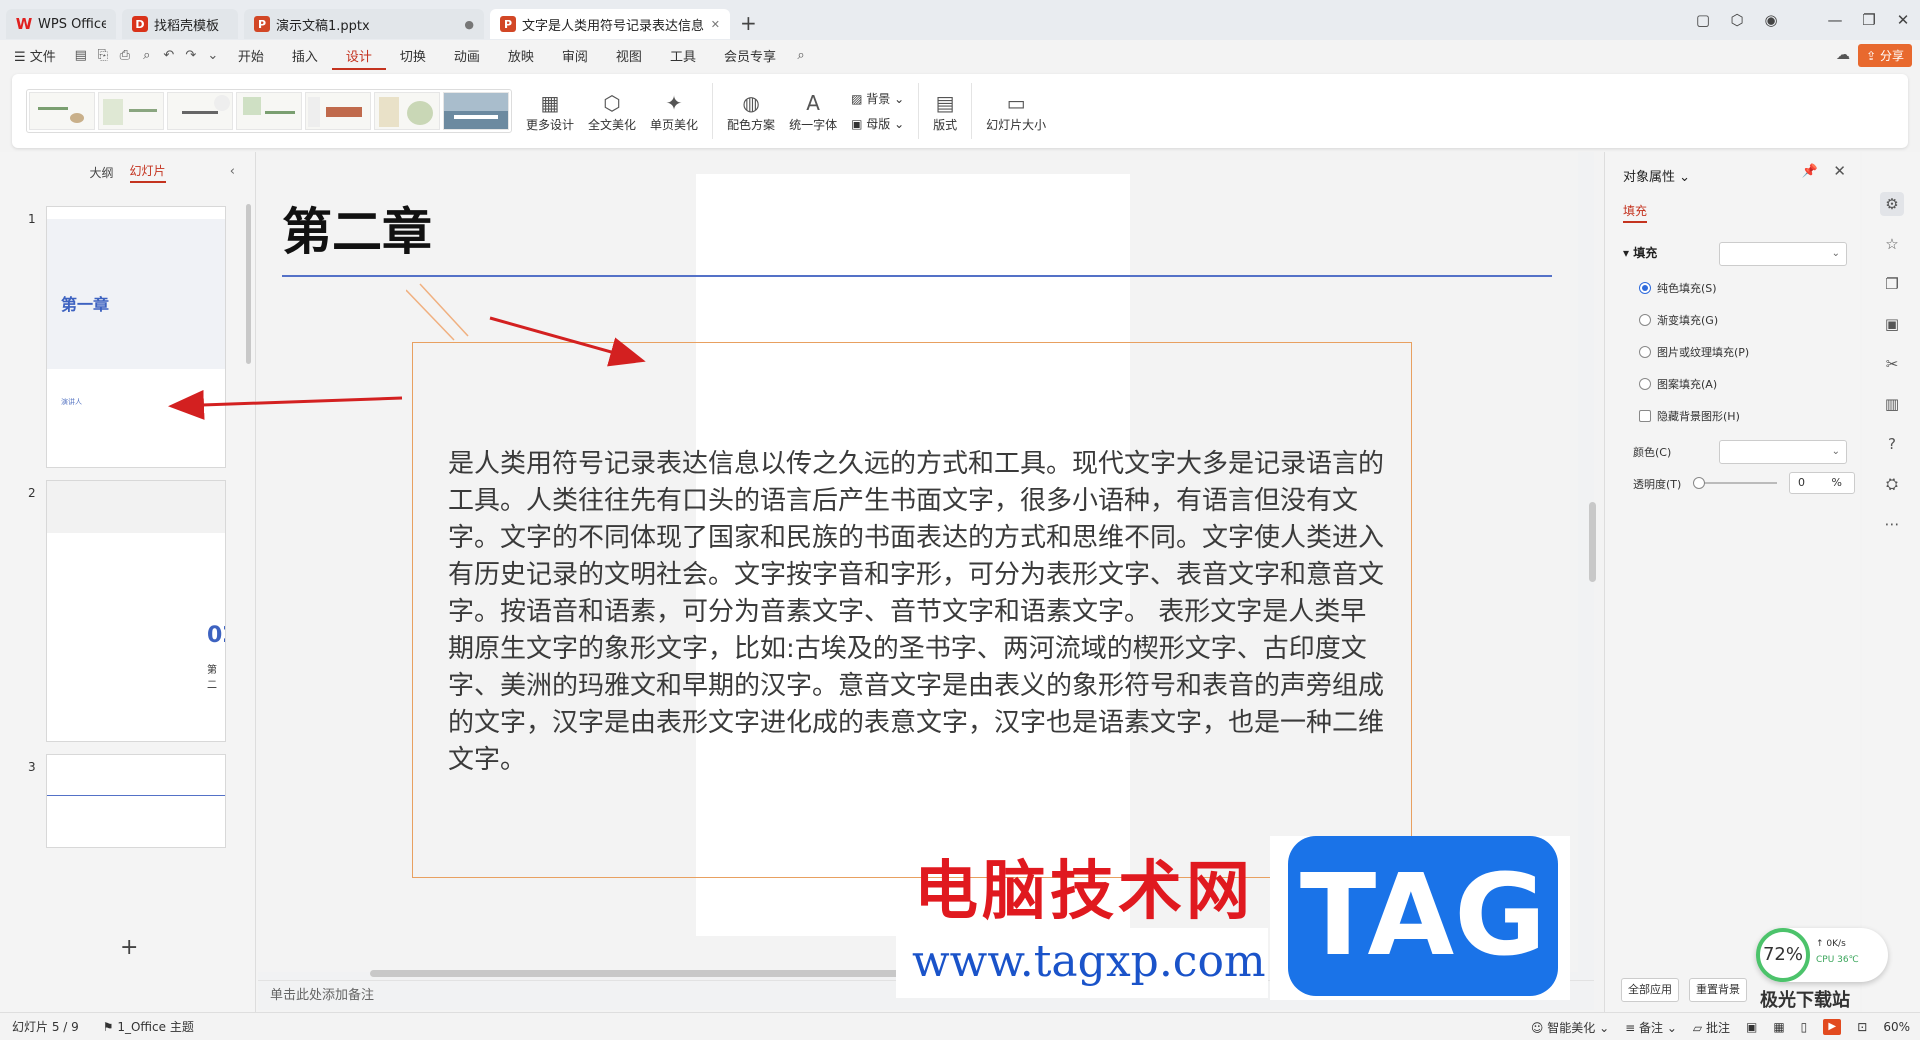 The width and height of the screenshot is (1920, 1040). What do you see at coordinates (81, 55) in the screenshot?
I see `save-icon: ▤` at bounding box center [81, 55].